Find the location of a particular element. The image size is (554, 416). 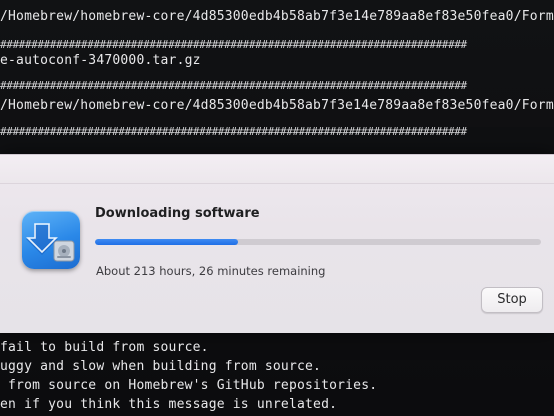

download-progress-bar is located at coordinates (318, 242).